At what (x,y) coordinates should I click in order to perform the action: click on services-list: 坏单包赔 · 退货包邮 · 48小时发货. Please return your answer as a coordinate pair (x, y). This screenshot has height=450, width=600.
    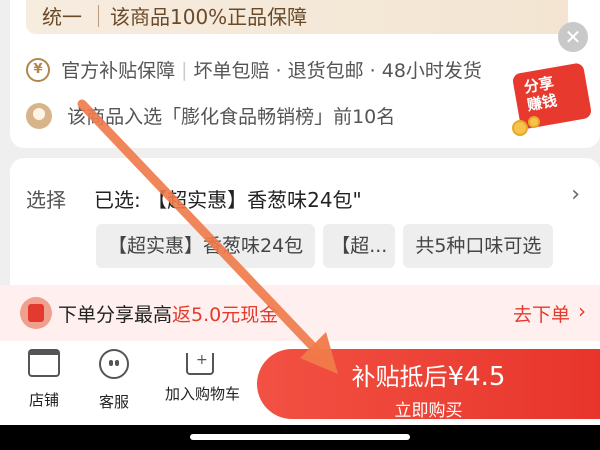
    Looking at the image, I should click on (337, 71).